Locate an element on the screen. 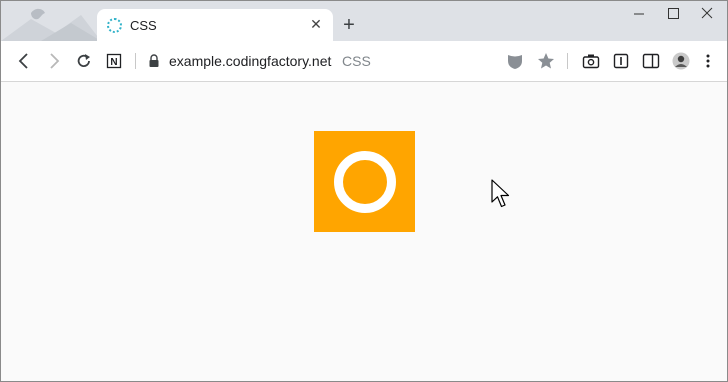 This screenshot has width=728, height=382. avatar is located at coordinates (681, 61).